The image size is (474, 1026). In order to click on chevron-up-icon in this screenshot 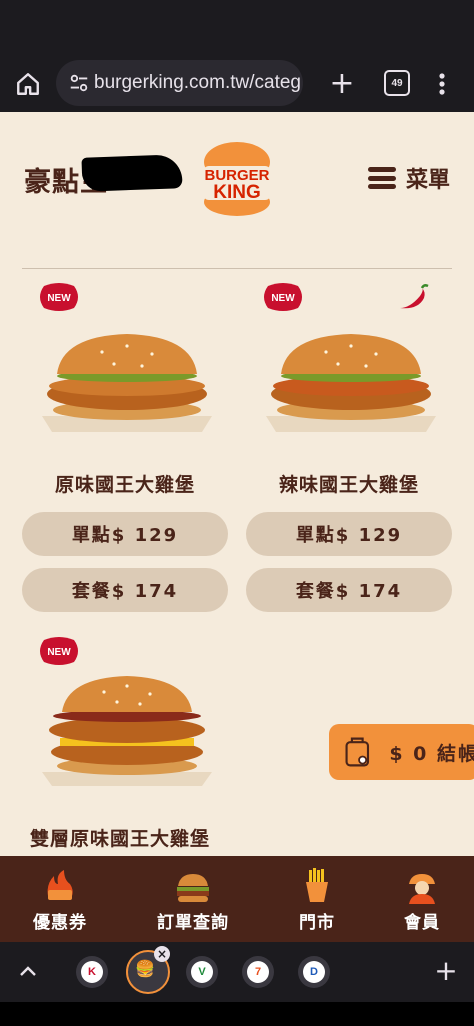, I will do `click(28, 972)`.